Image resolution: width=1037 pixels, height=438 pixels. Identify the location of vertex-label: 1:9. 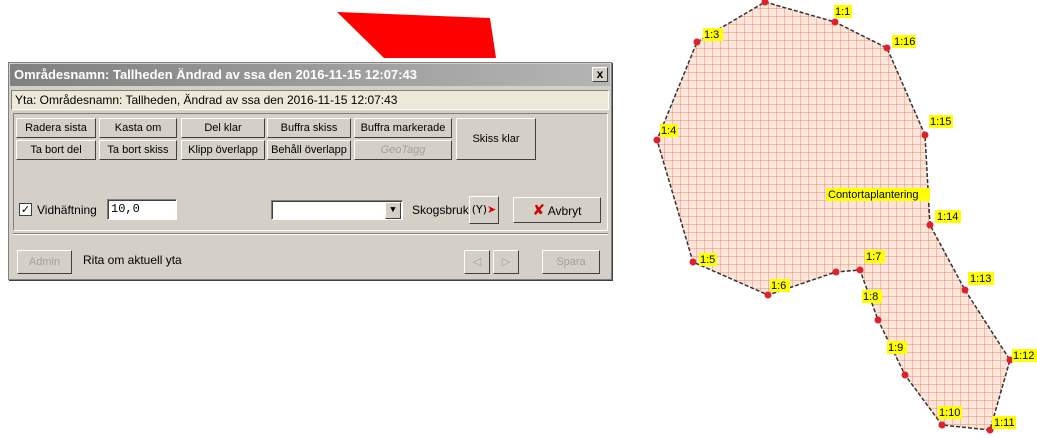
(895, 348).